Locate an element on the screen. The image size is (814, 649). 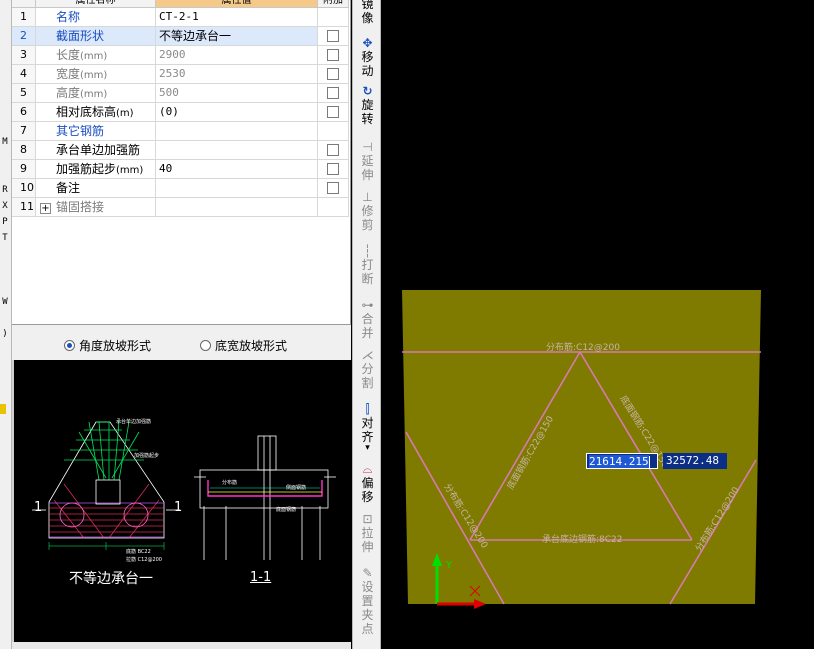
property-row-name: 1 名称 CT-2-1 is located at coordinates (181, 17).